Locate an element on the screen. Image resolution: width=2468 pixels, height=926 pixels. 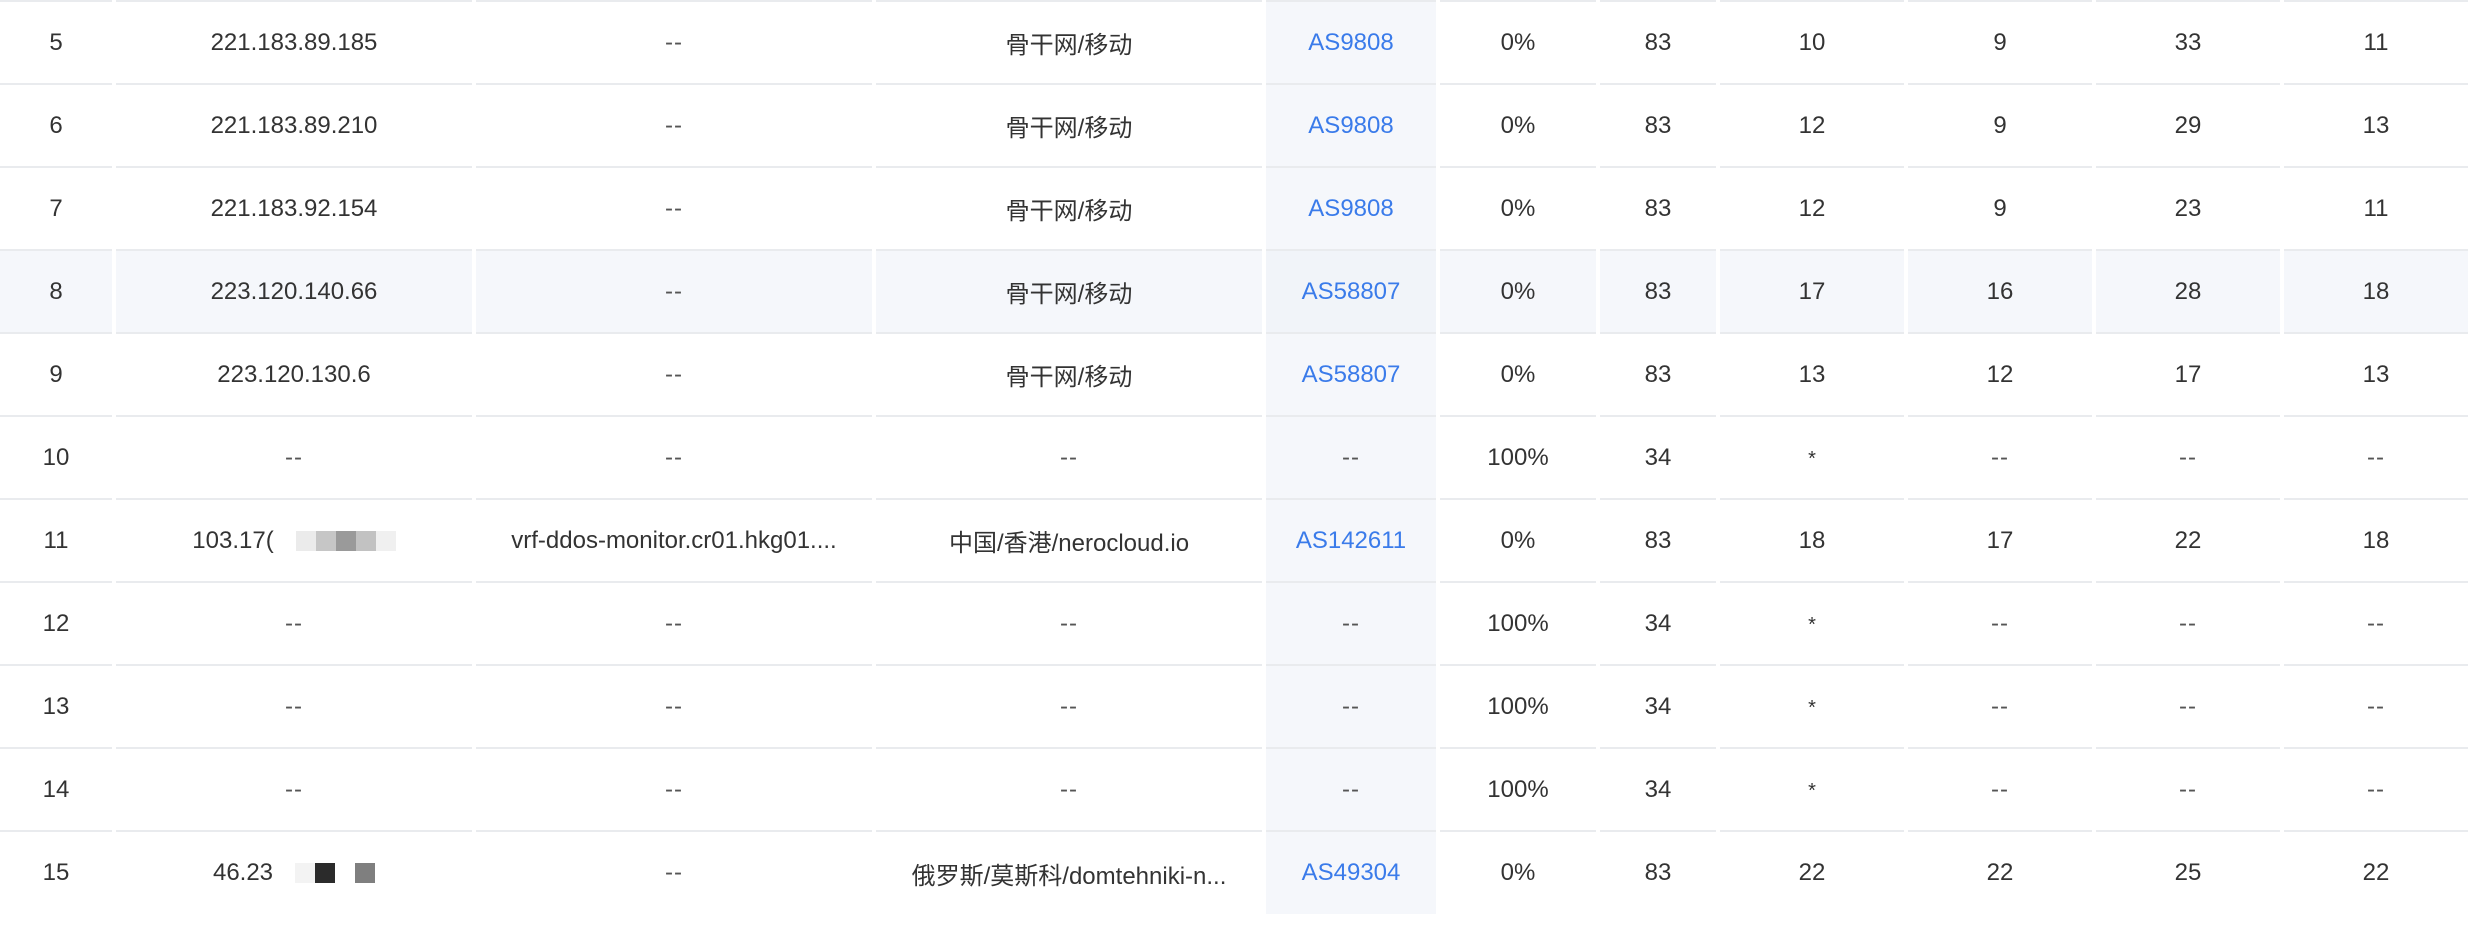
hop-cell: 10 is located at coordinates (57, 457).